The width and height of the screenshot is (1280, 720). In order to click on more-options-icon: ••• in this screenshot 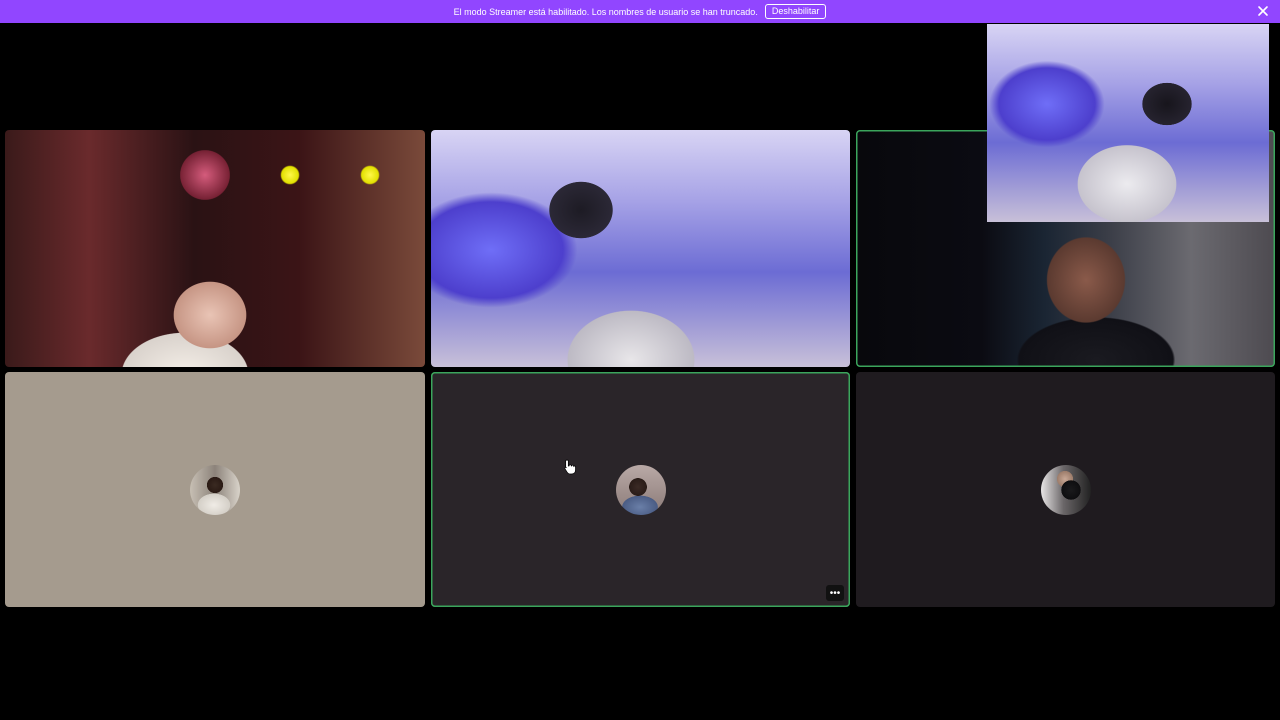, I will do `click(835, 593)`.